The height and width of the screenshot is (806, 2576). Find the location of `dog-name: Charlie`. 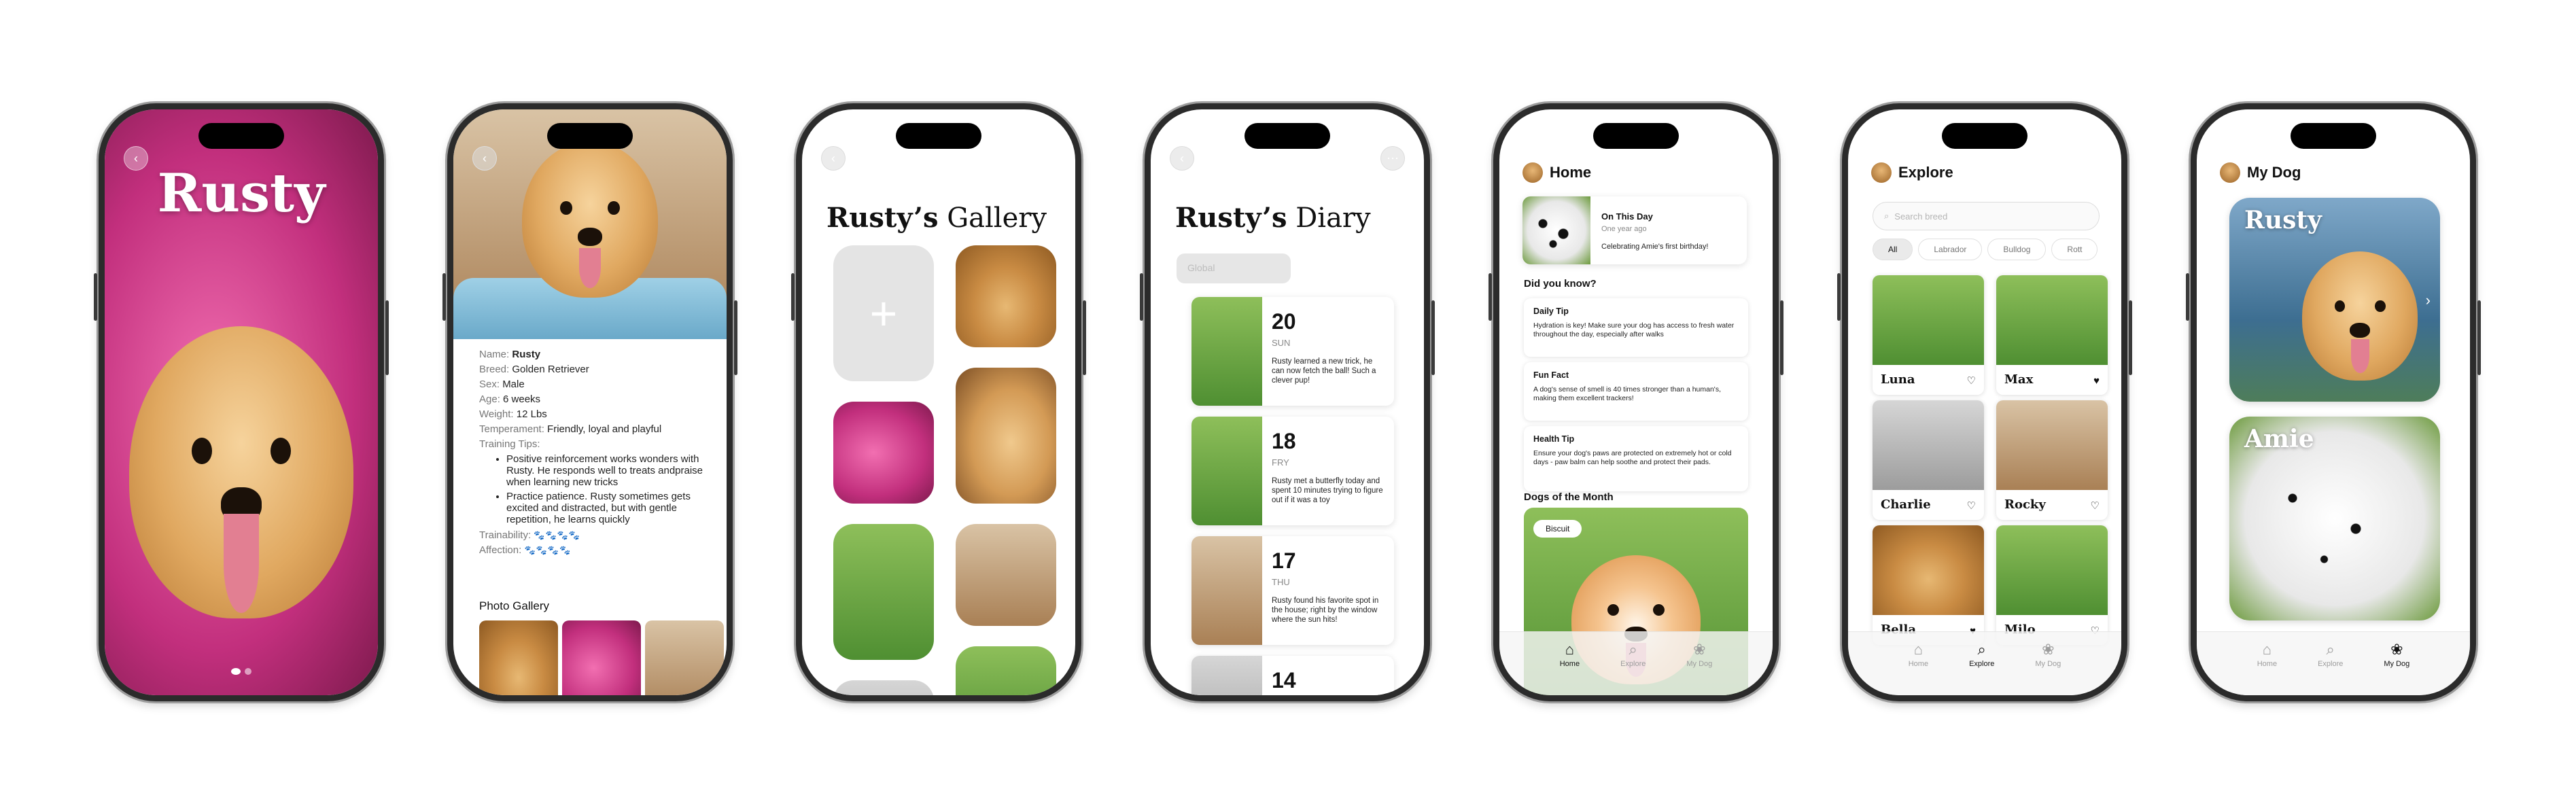

dog-name: Charlie is located at coordinates (1906, 504).